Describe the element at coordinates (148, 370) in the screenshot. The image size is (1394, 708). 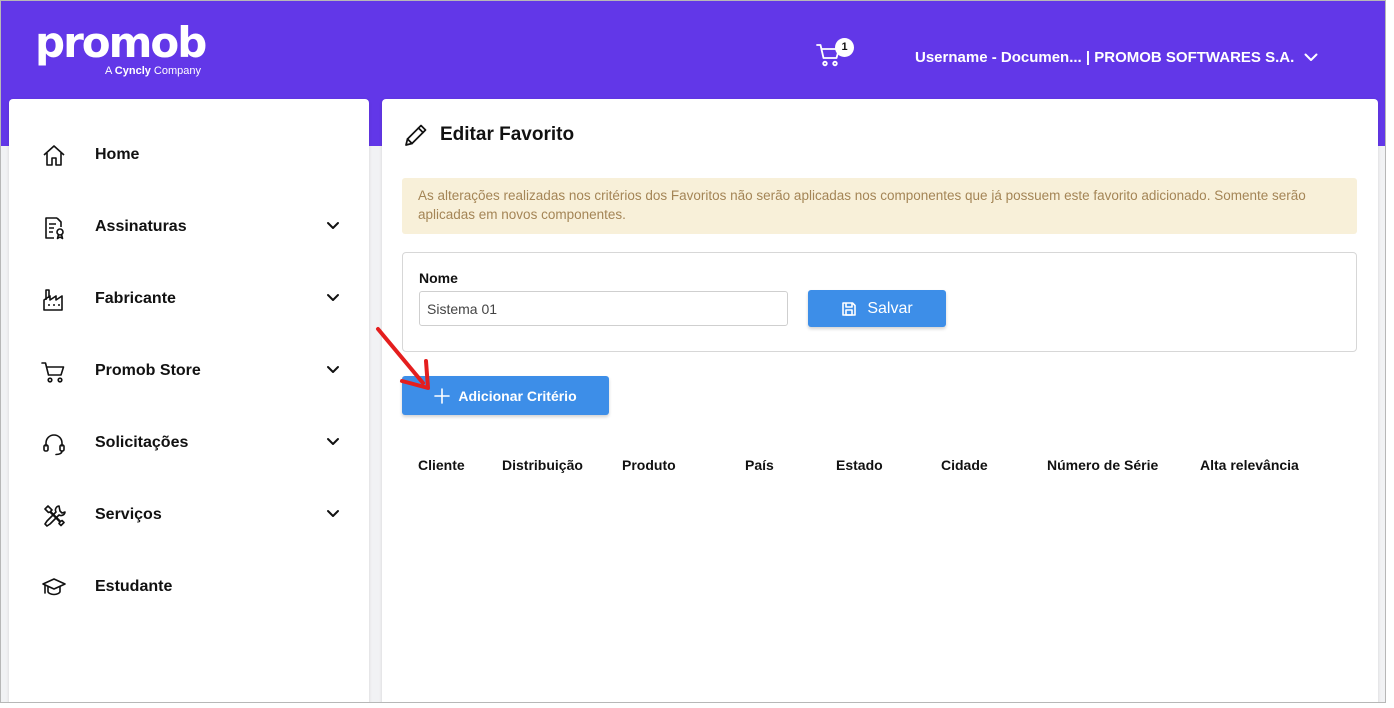
I see `sidebar-item-label: Promob Store` at that location.